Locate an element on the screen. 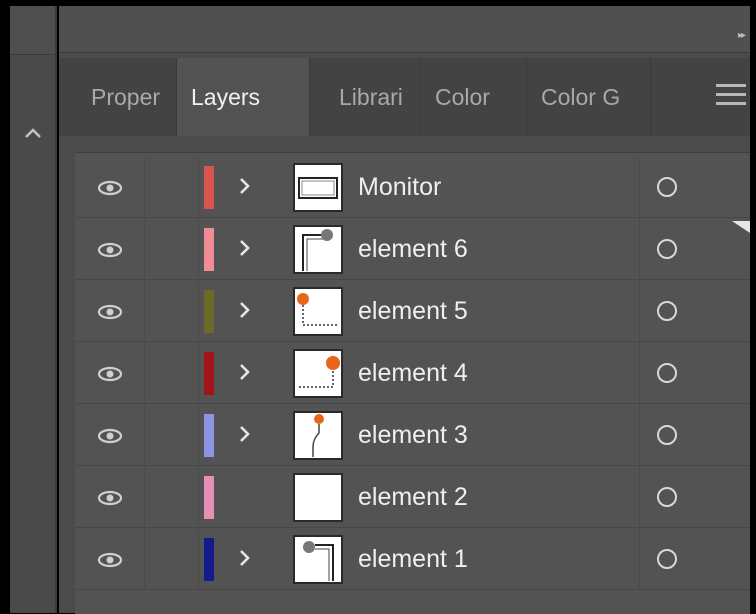  tab-label: Proper is located at coordinates (126, 96).